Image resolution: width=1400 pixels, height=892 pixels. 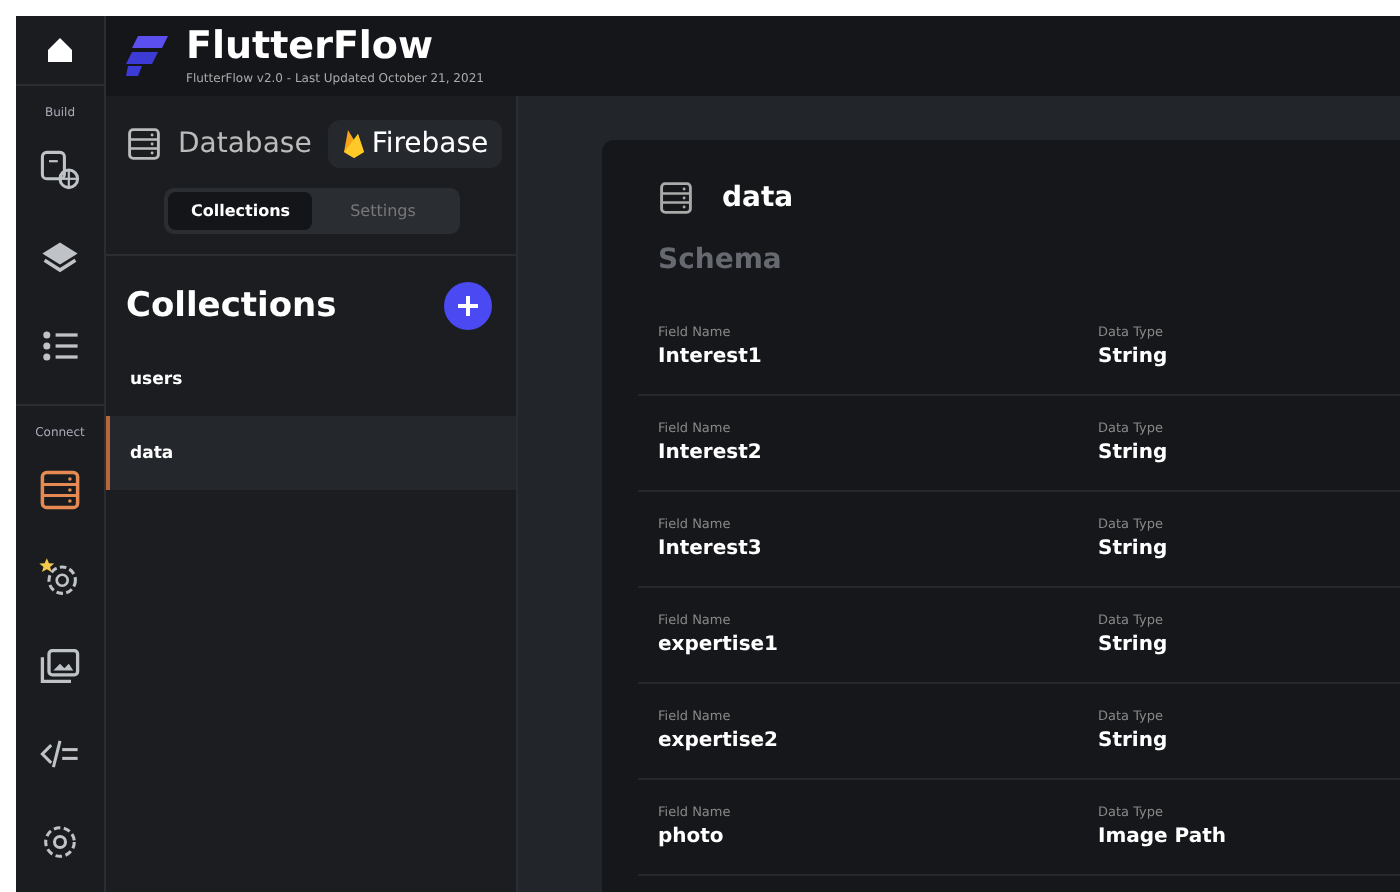 What do you see at coordinates (711, 453) in the screenshot?
I see `field-name: Interest2` at bounding box center [711, 453].